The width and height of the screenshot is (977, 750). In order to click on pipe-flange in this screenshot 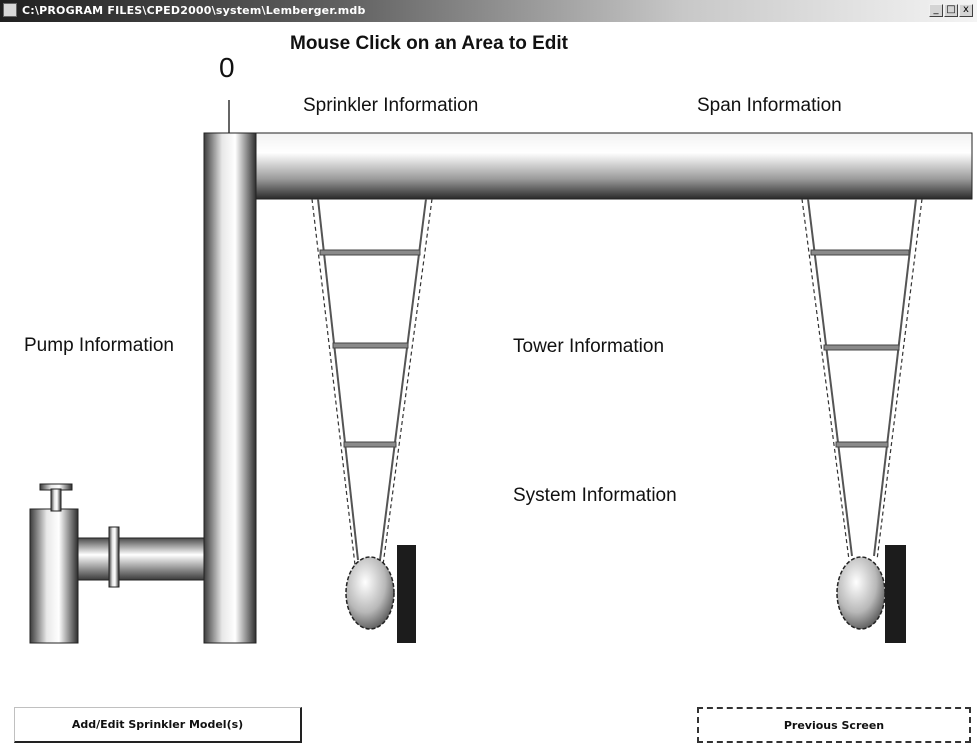, I will do `click(114, 557)`.